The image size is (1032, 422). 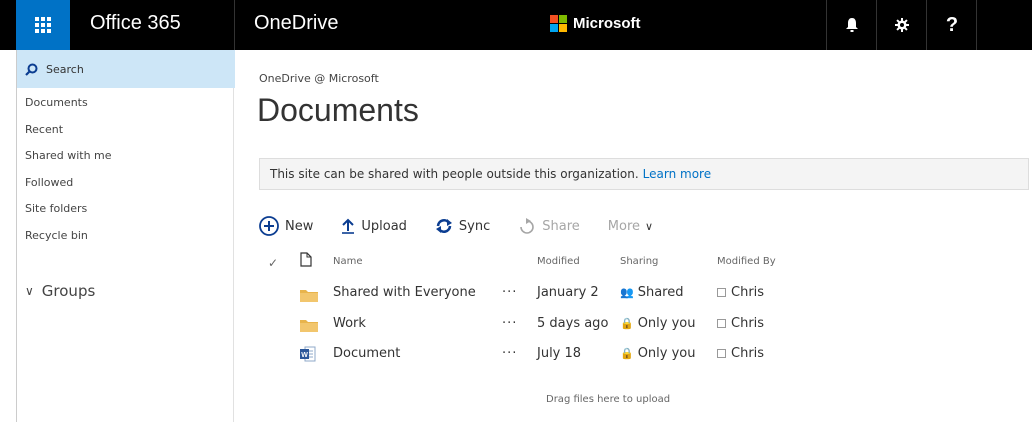 I want to click on nav-item-shared-with-me: Shared with me, so click(x=125, y=156).